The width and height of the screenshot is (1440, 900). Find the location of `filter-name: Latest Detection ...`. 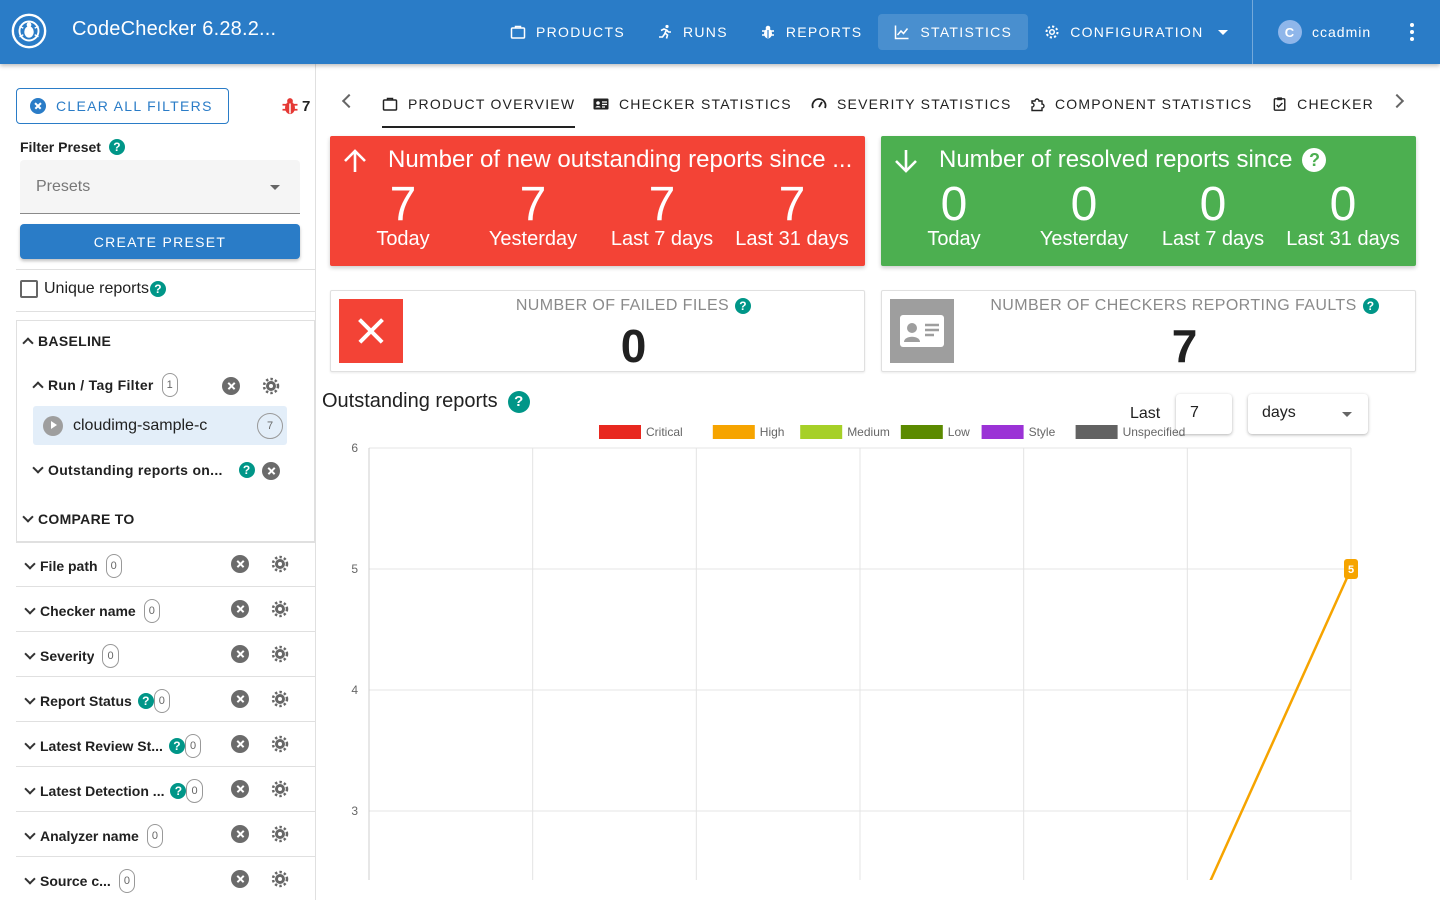

filter-name: Latest Detection ... is located at coordinates (102, 791).